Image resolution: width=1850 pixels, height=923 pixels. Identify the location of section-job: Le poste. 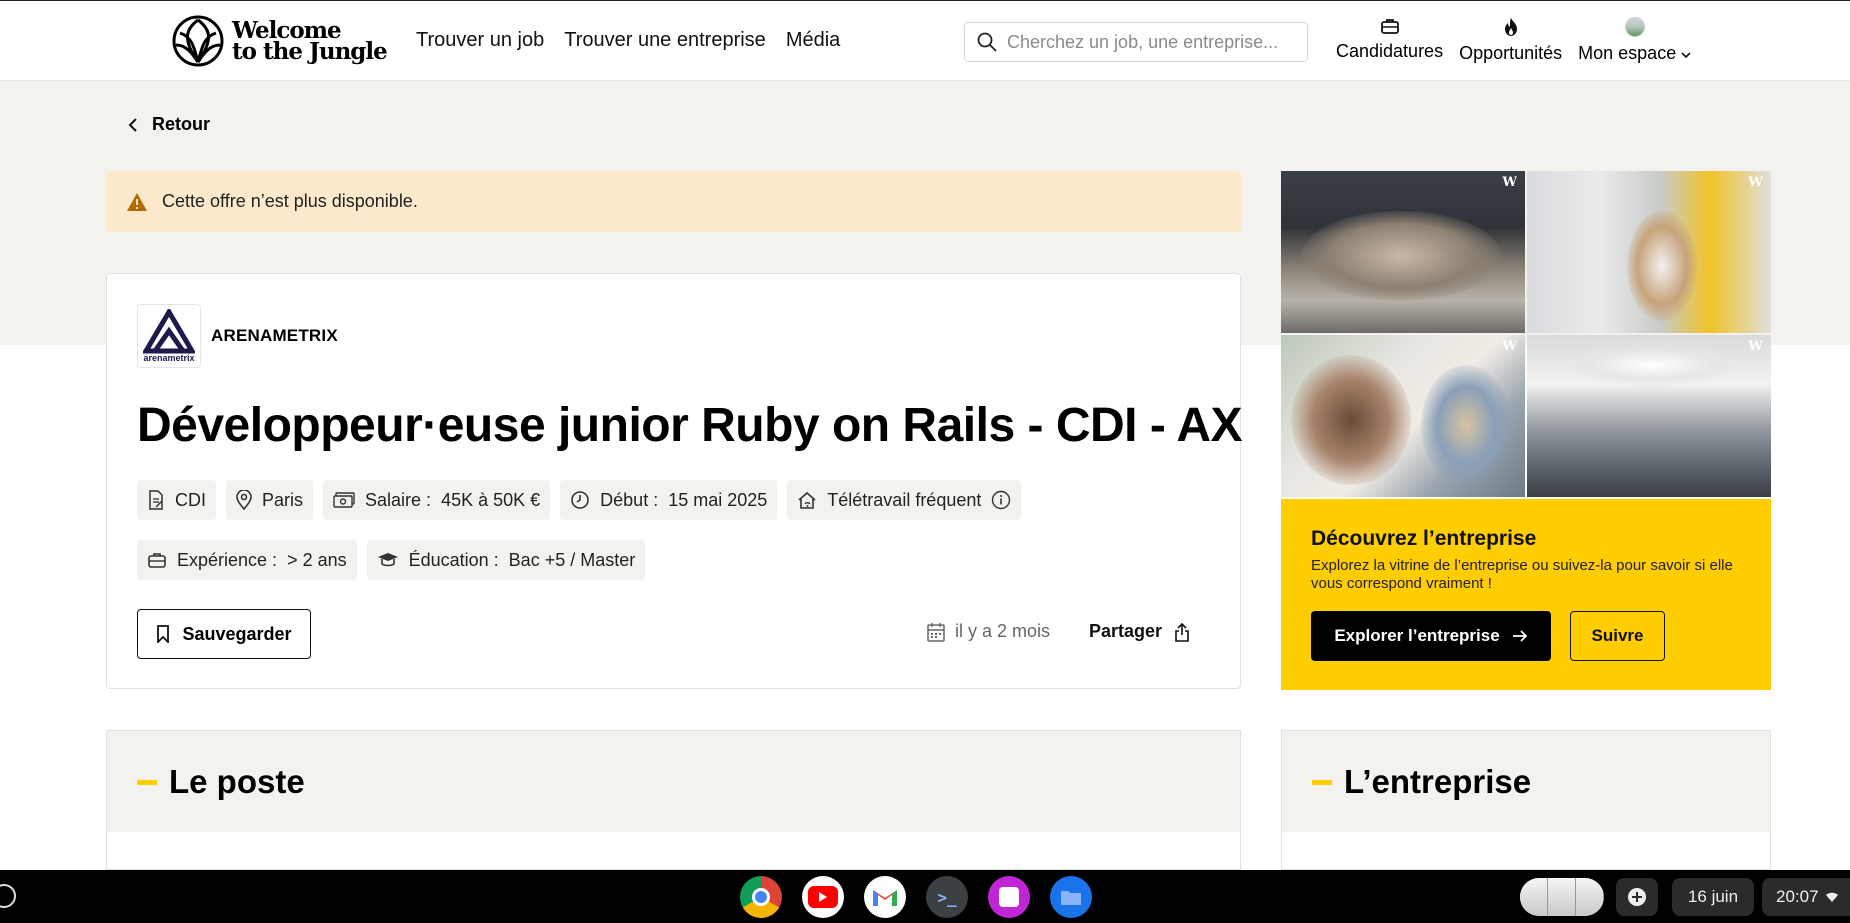
(673, 781).